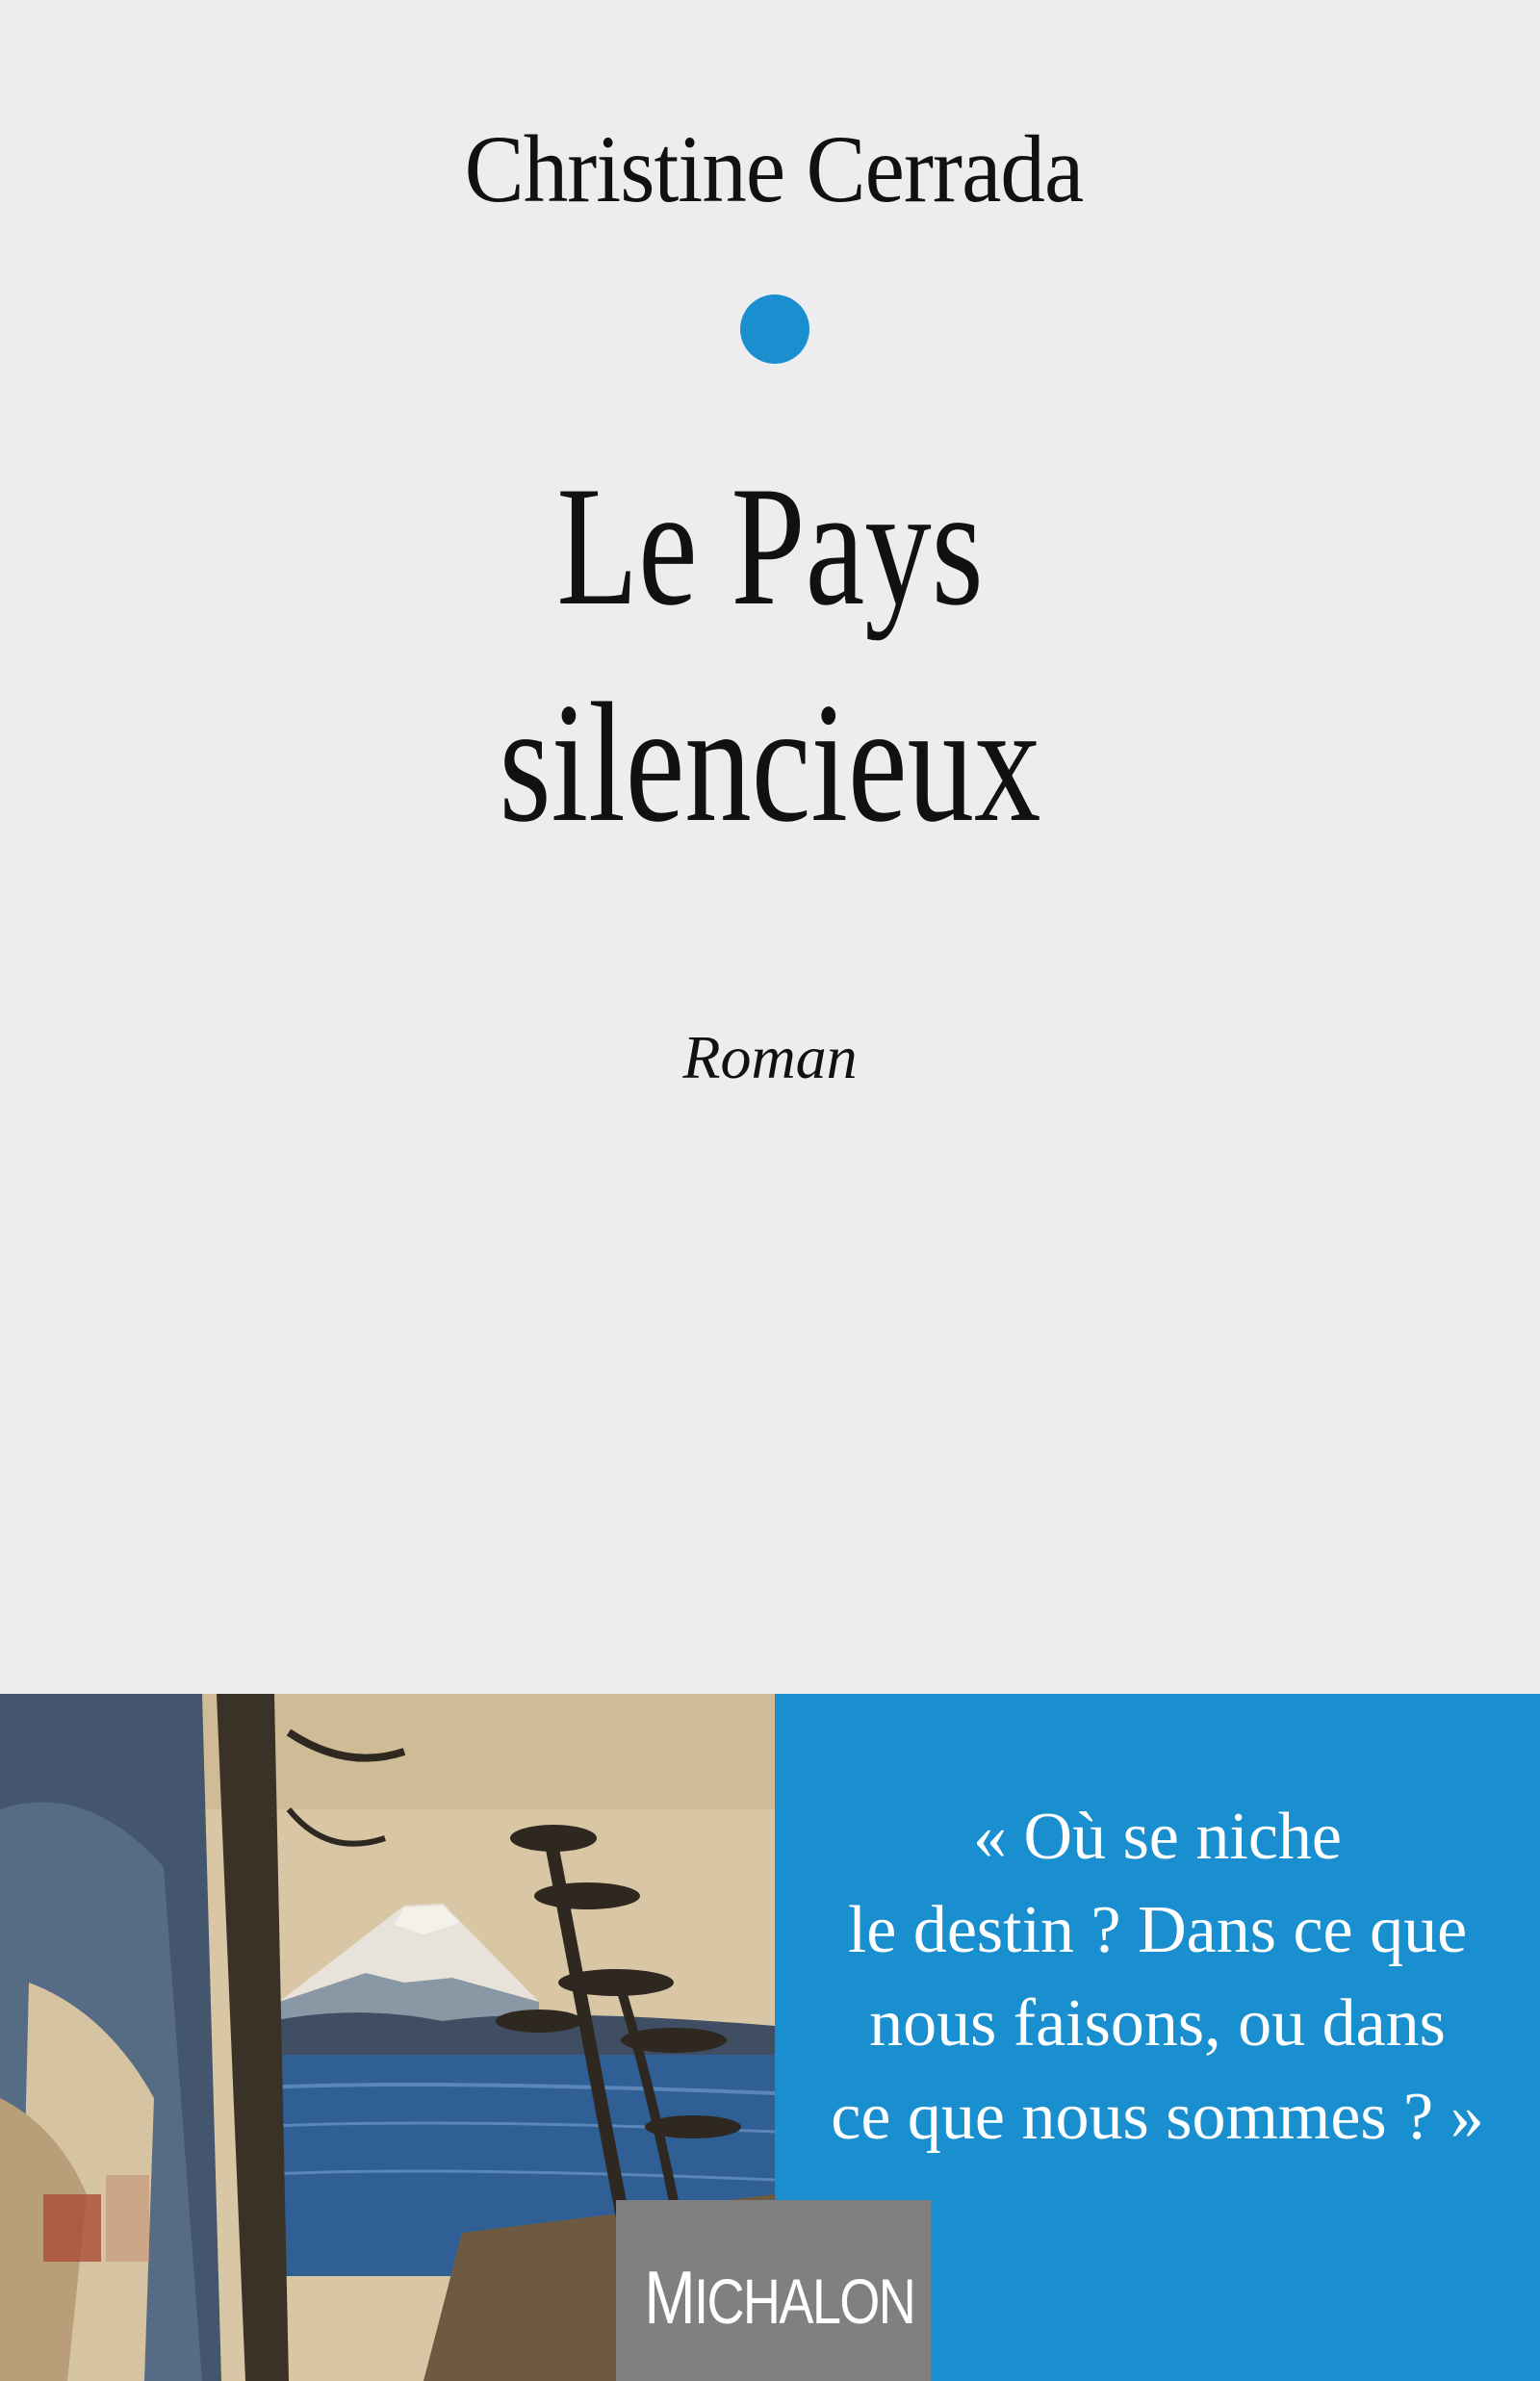 The width and height of the screenshot is (1540, 2381). I want to click on blue-dot-ornament, so click(774, 329).